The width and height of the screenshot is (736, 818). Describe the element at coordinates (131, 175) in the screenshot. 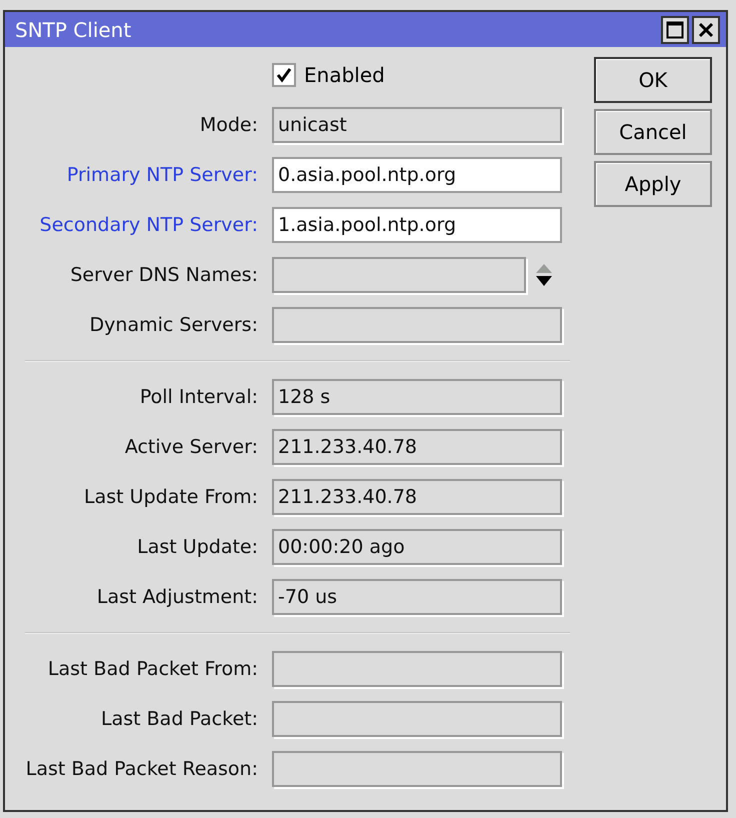

I see `field-label: Primary NTP Server:` at that location.